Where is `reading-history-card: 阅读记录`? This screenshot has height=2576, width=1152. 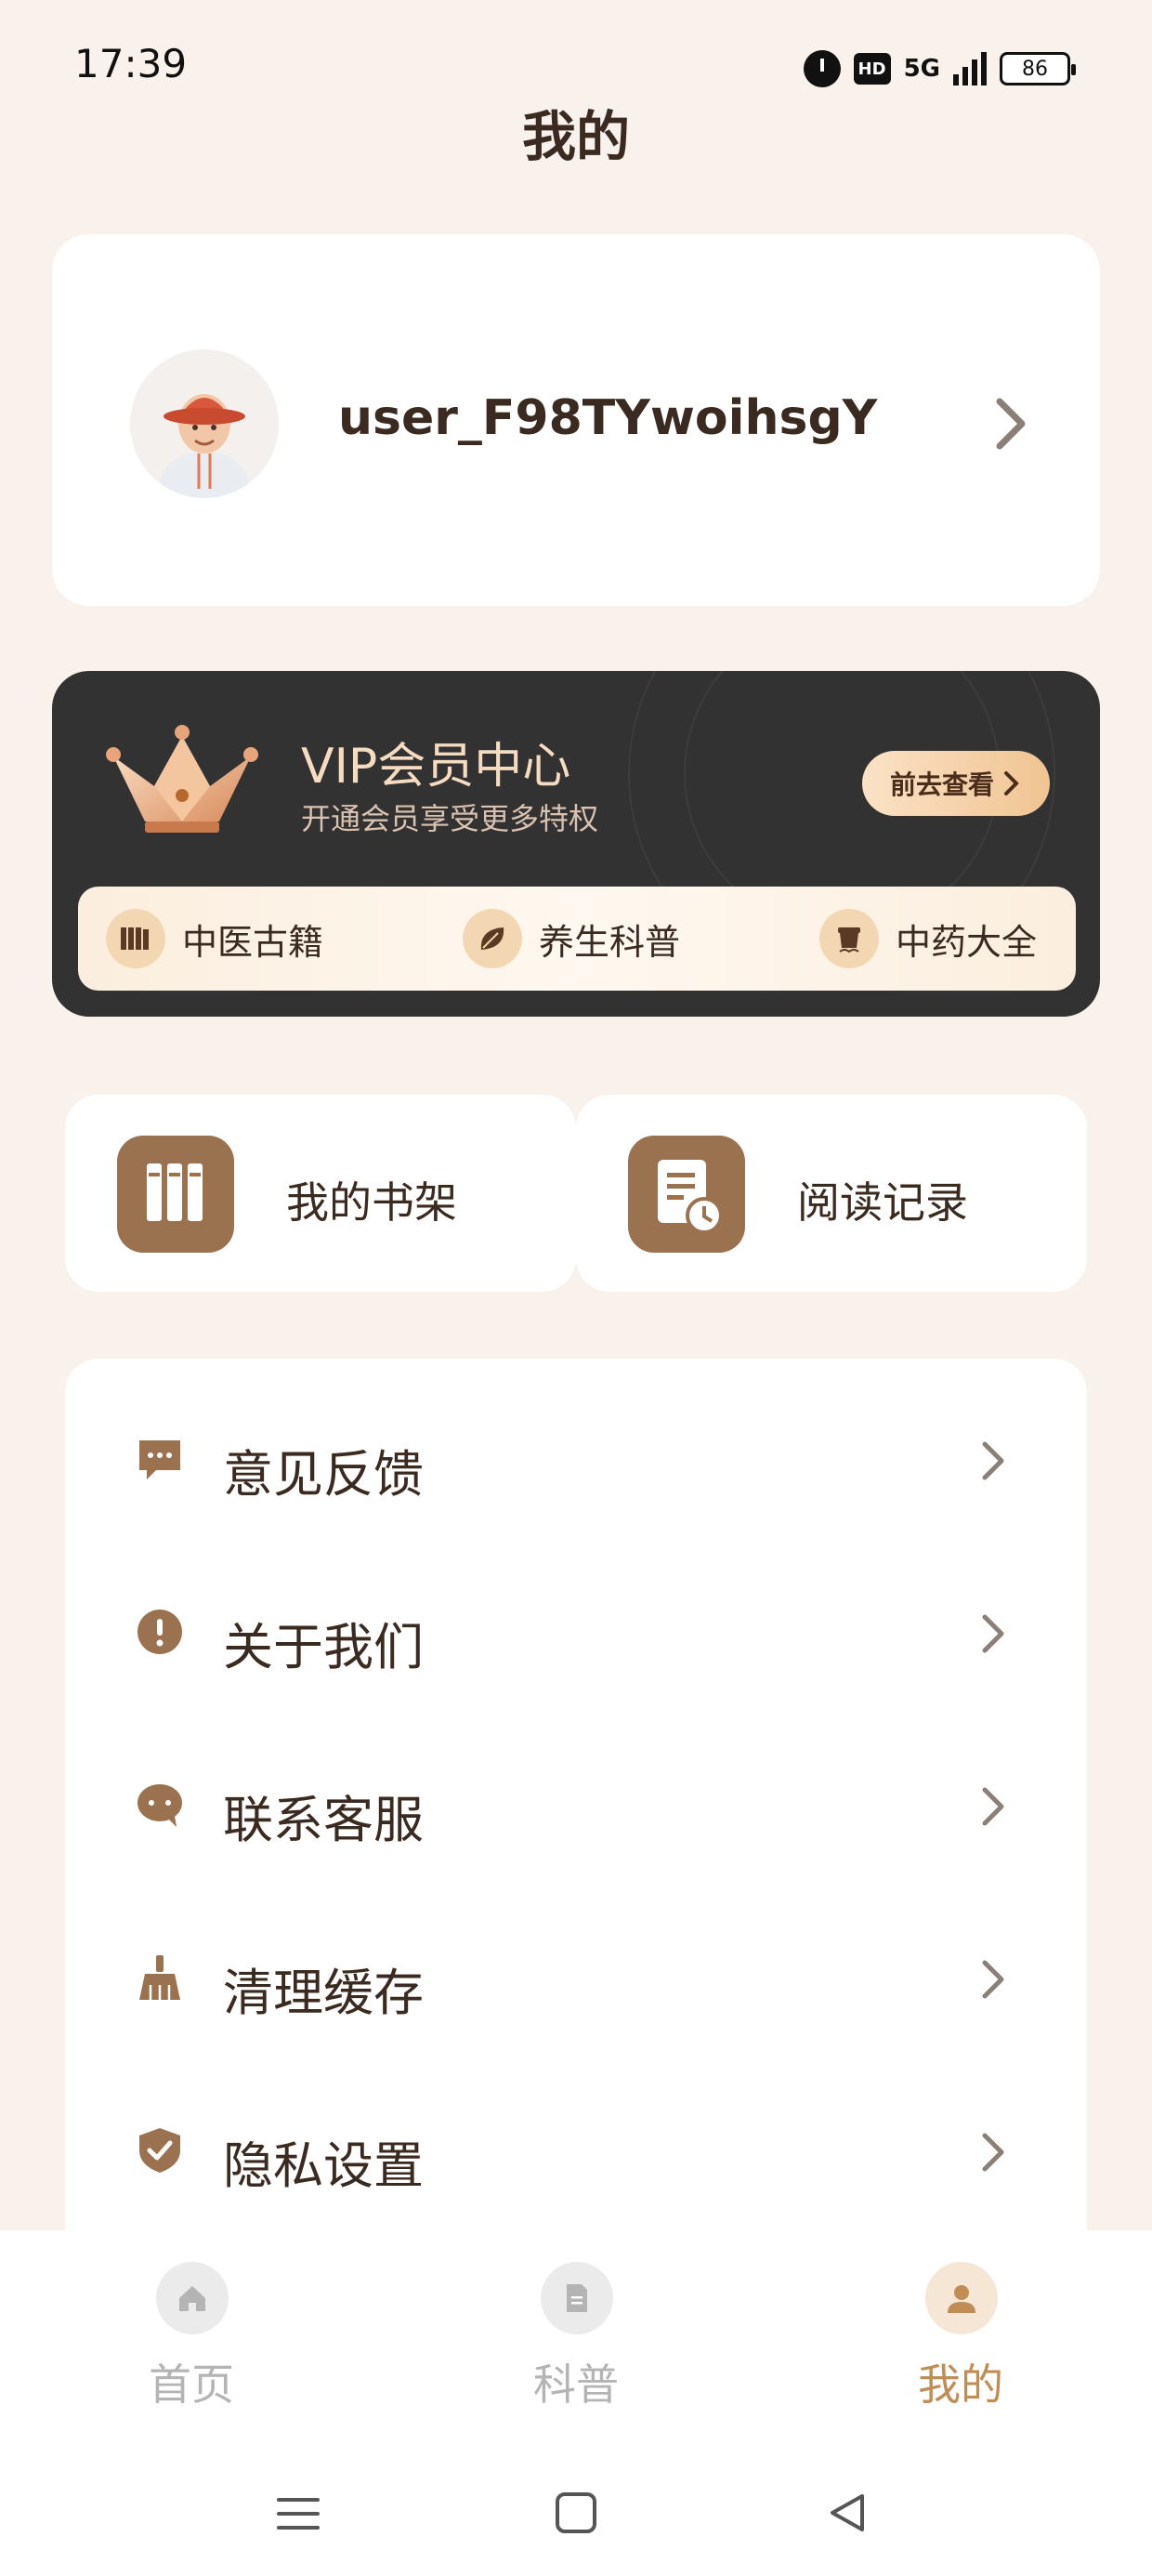 reading-history-card: 阅读记录 is located at coordinates (831, 1193).